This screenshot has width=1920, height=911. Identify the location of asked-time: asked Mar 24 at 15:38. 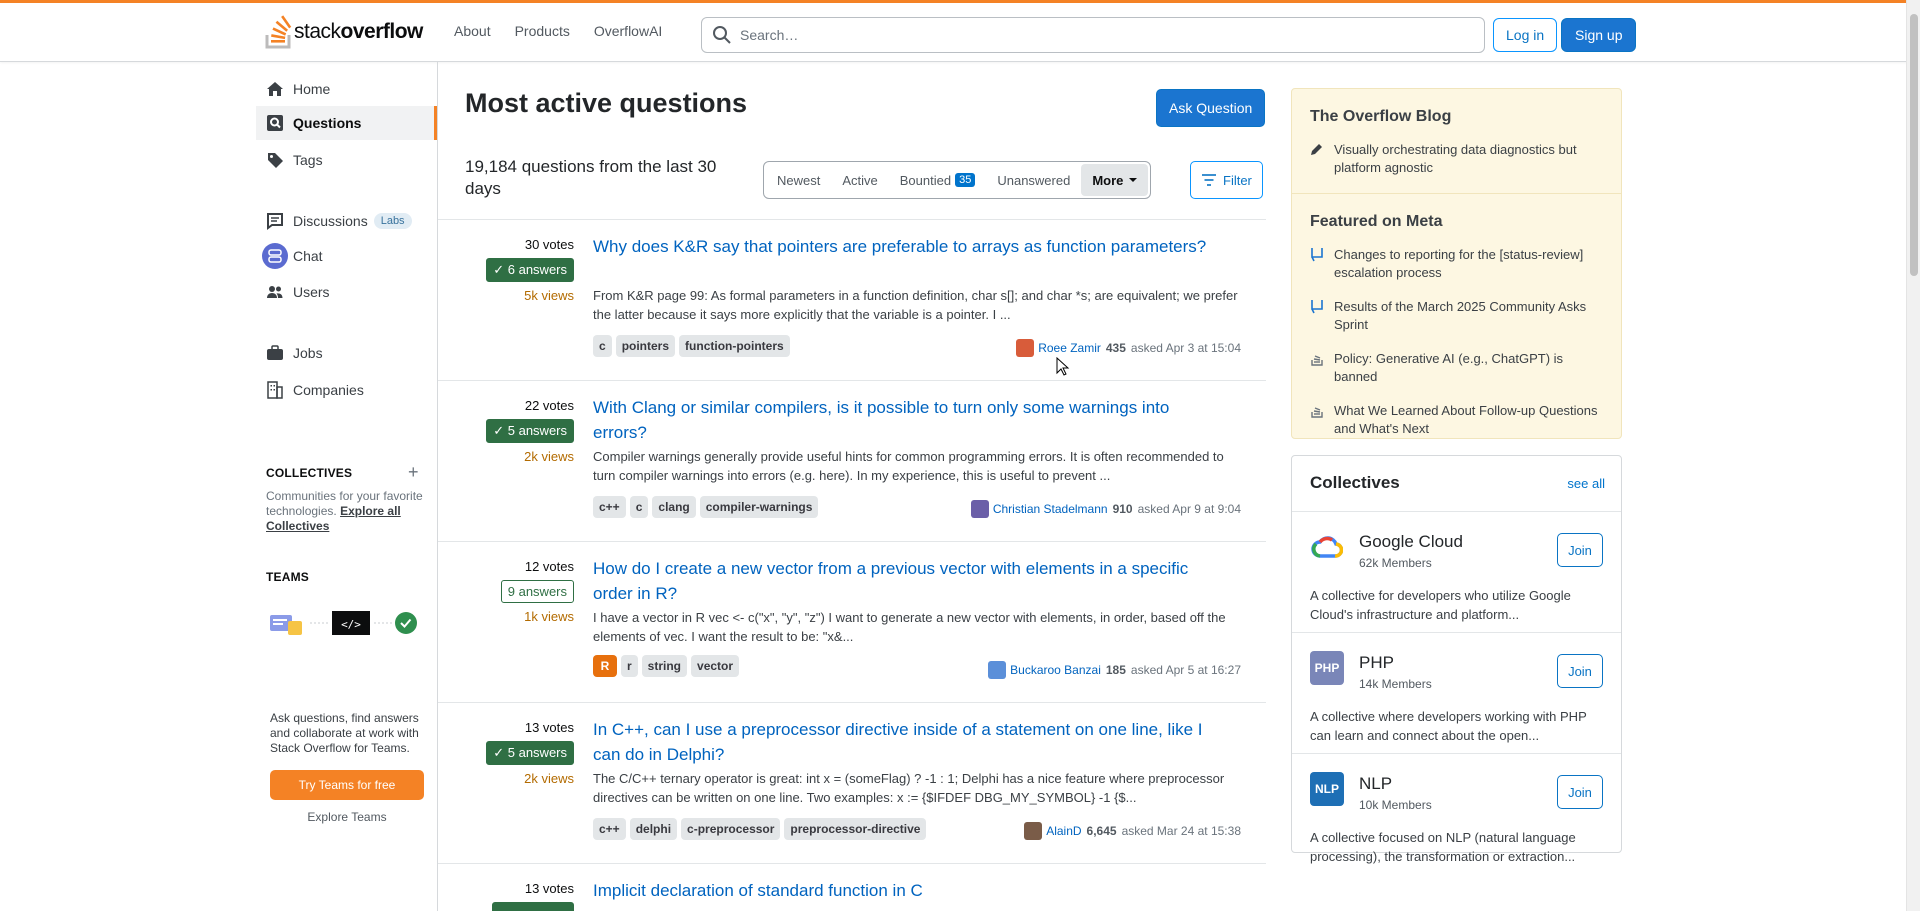
(1181, 831).